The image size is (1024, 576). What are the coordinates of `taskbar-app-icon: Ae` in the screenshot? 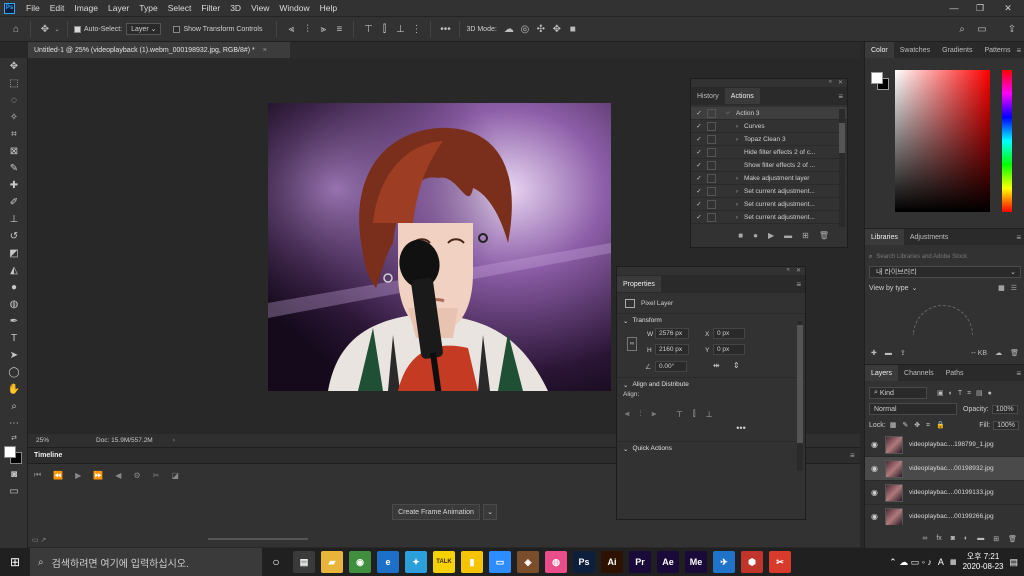 It's located at (668, 562).